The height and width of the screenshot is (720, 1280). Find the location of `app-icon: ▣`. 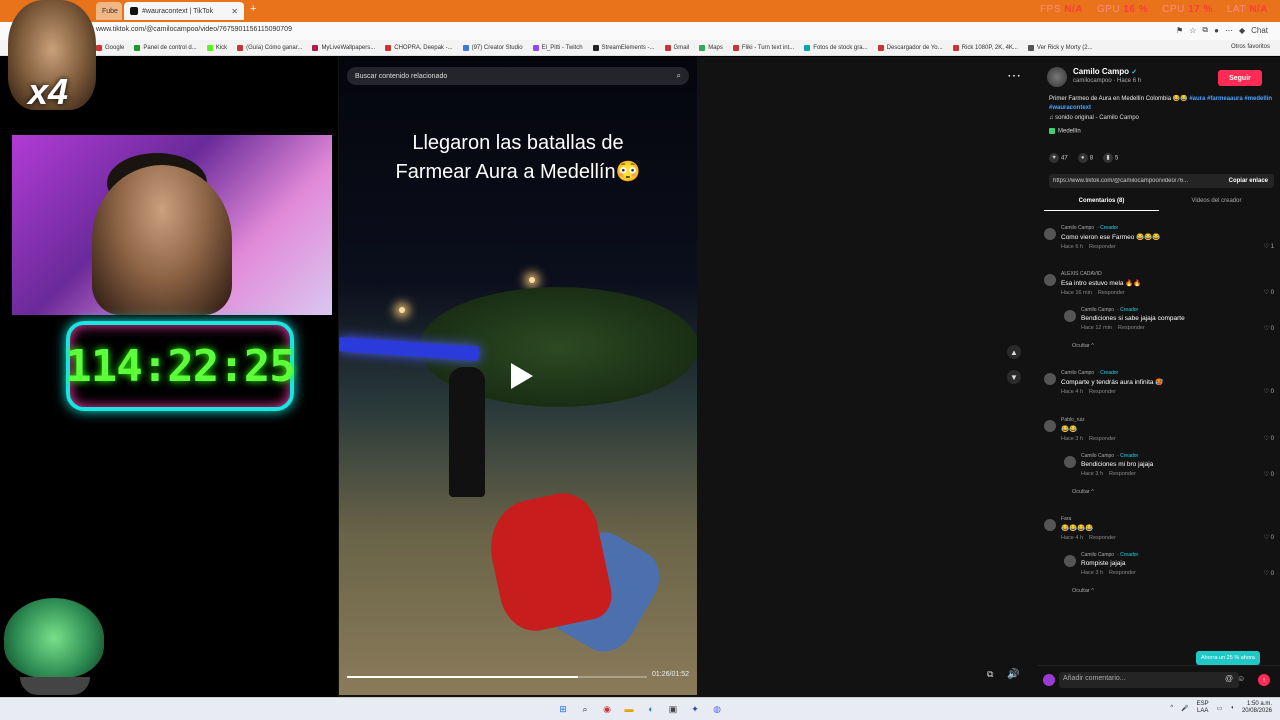

app-icon: ▣ is located at coordinates (673, 709).